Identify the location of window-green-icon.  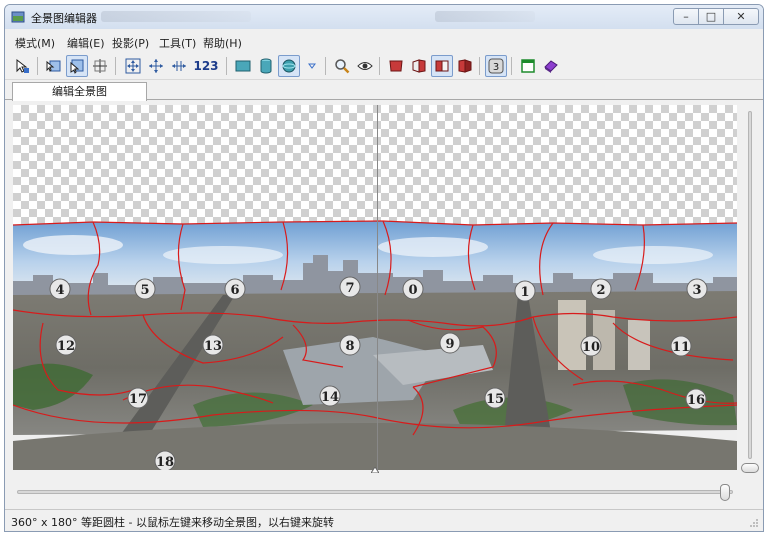
(528, 66).